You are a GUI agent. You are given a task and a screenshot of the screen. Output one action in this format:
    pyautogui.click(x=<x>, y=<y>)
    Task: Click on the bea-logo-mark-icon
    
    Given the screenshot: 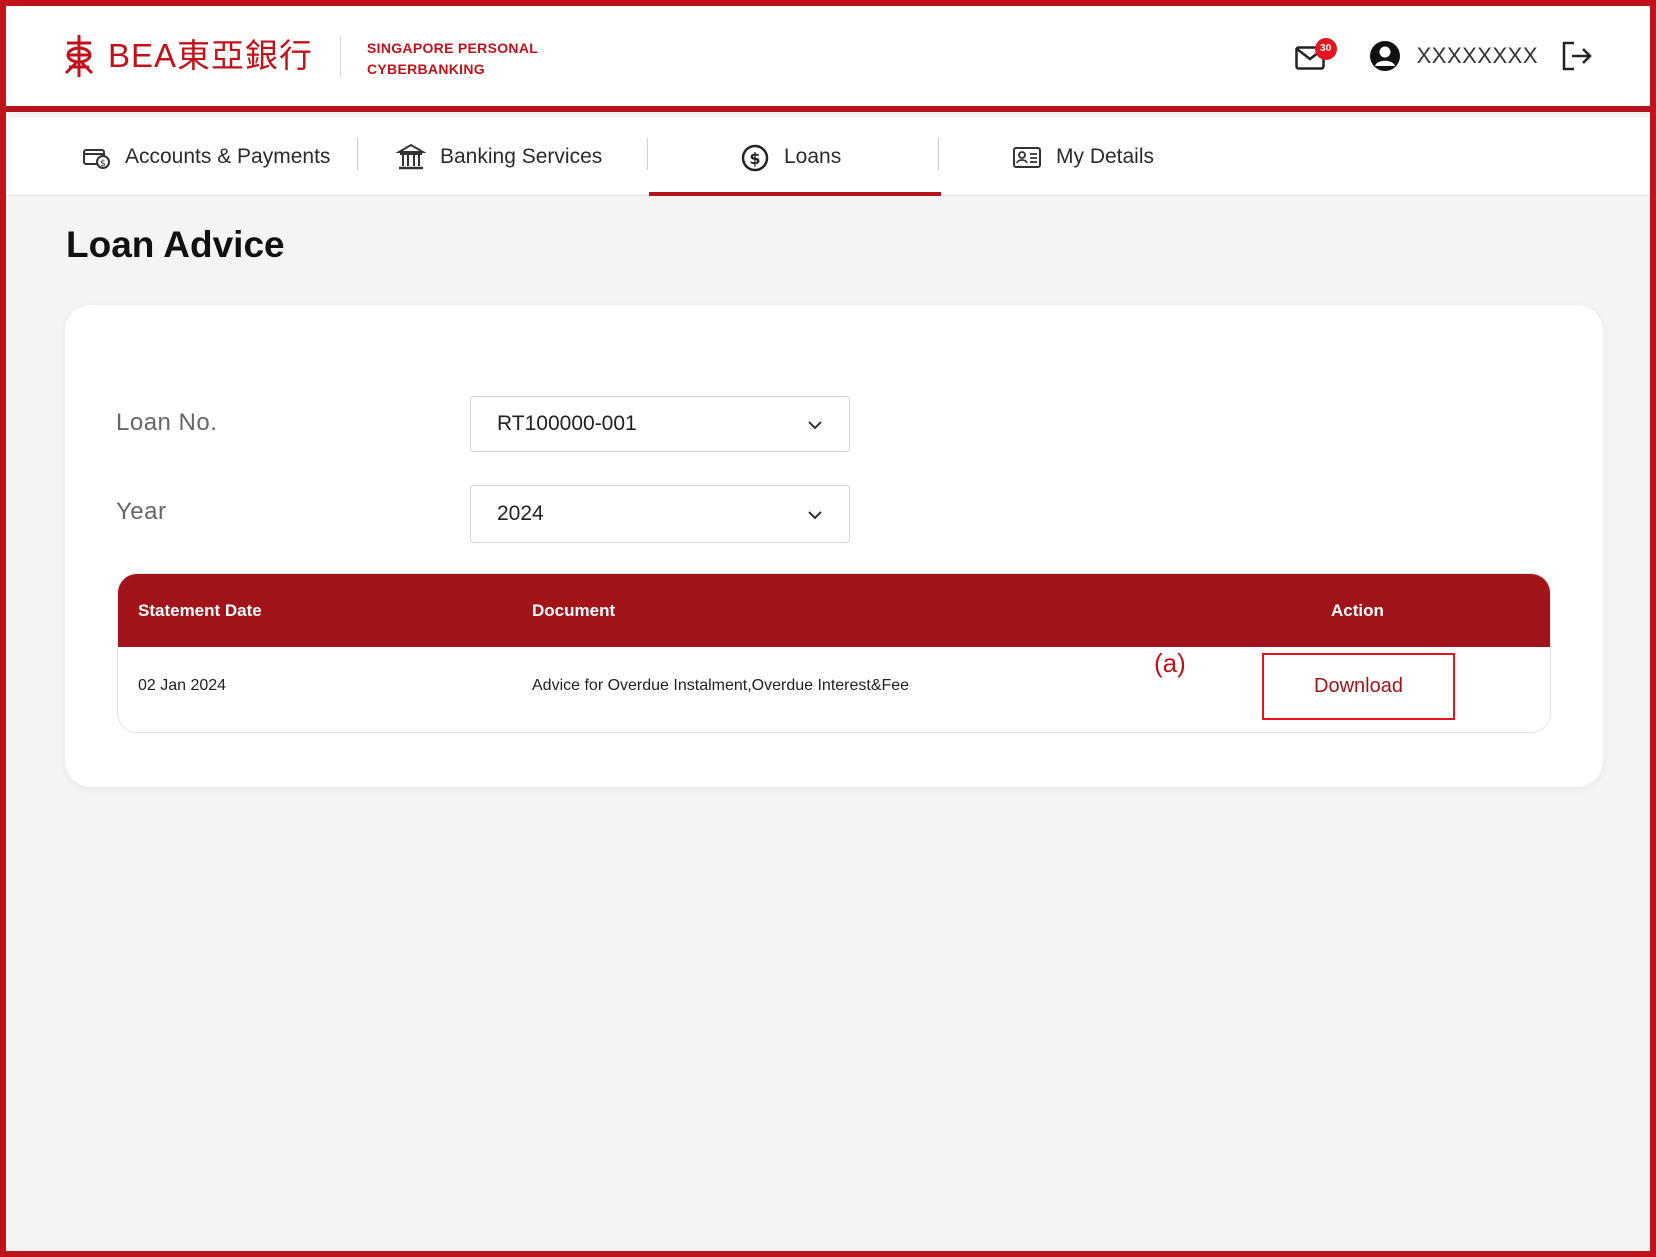 What is the action you would take?
    pyautogui.click(x=79, y=56)
    